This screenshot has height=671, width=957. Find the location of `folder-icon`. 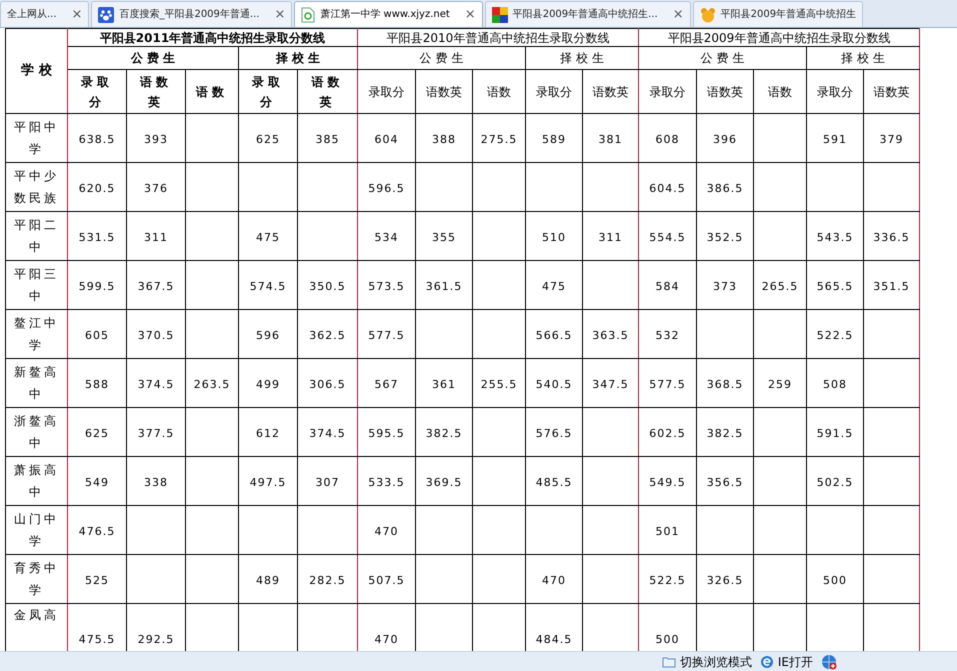

folder-icon is located at coordinates (669, 662).